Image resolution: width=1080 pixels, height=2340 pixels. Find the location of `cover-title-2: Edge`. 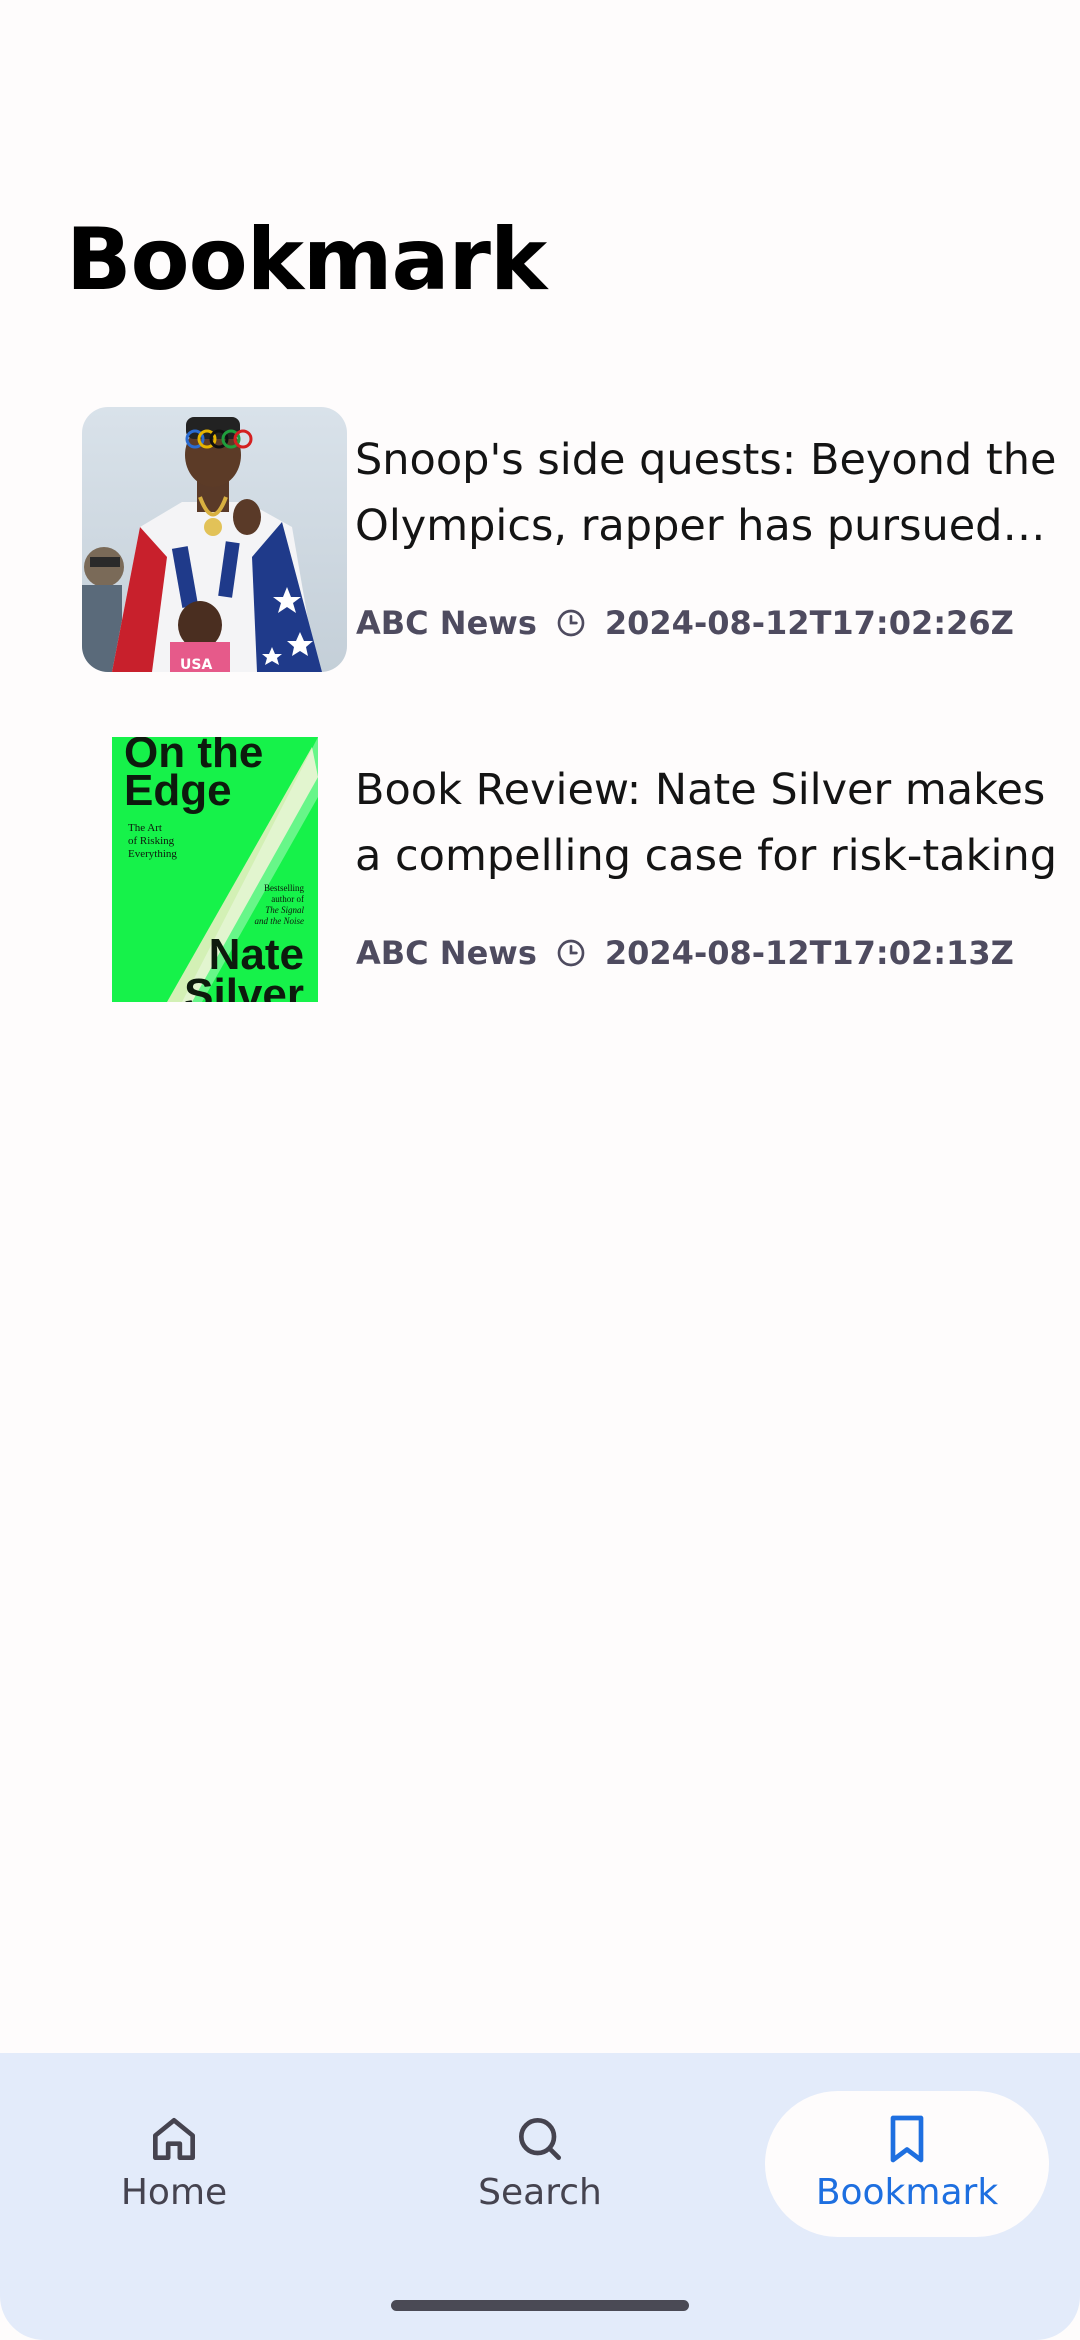

cover-title-2: Edge is located at coordinates (178, 790).